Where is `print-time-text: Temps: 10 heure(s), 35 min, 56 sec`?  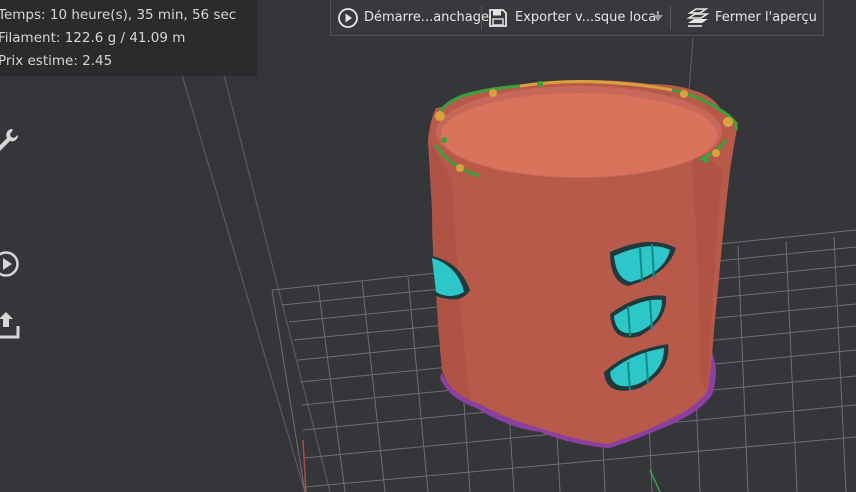 print-time-text: Temps: 10 heure(s), 35 min, 56 sec is located at coordinates (118, 15).